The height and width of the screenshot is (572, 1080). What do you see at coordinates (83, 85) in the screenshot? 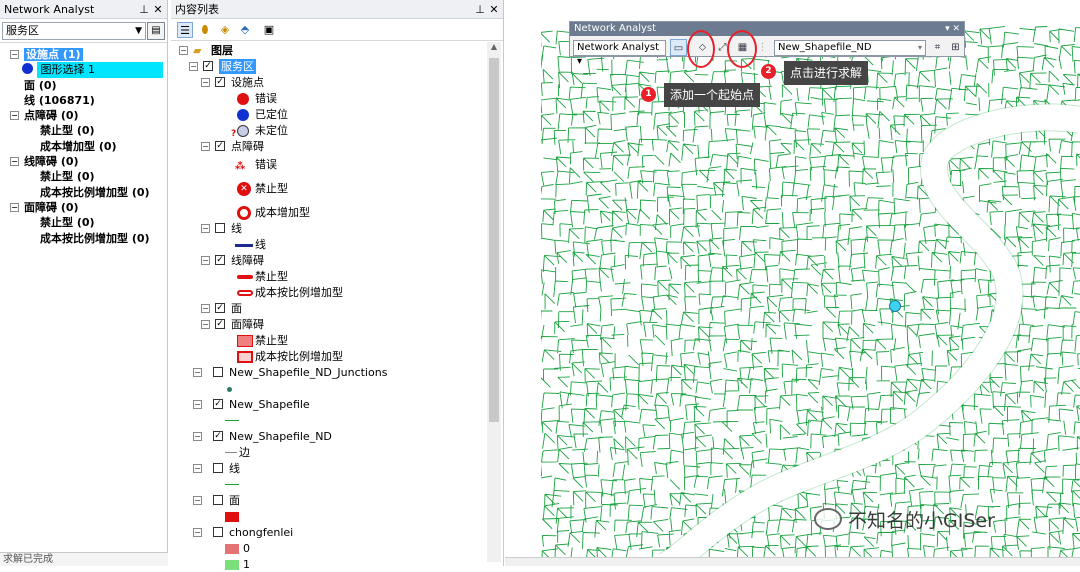
I see `tree-item-polygons: 面 (0)` at bounding box center [83, 85].